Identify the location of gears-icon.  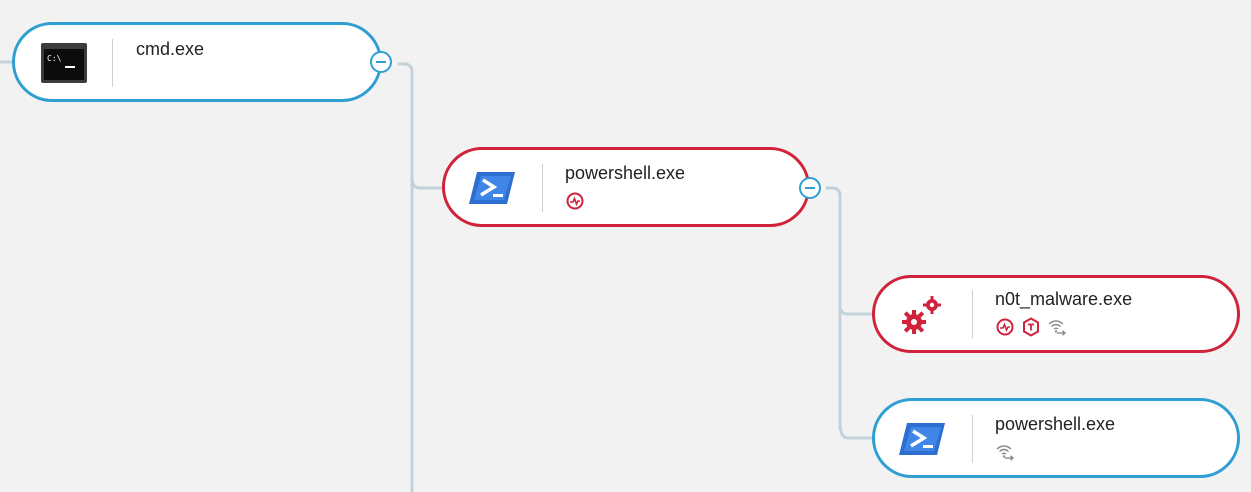
(922, 313).